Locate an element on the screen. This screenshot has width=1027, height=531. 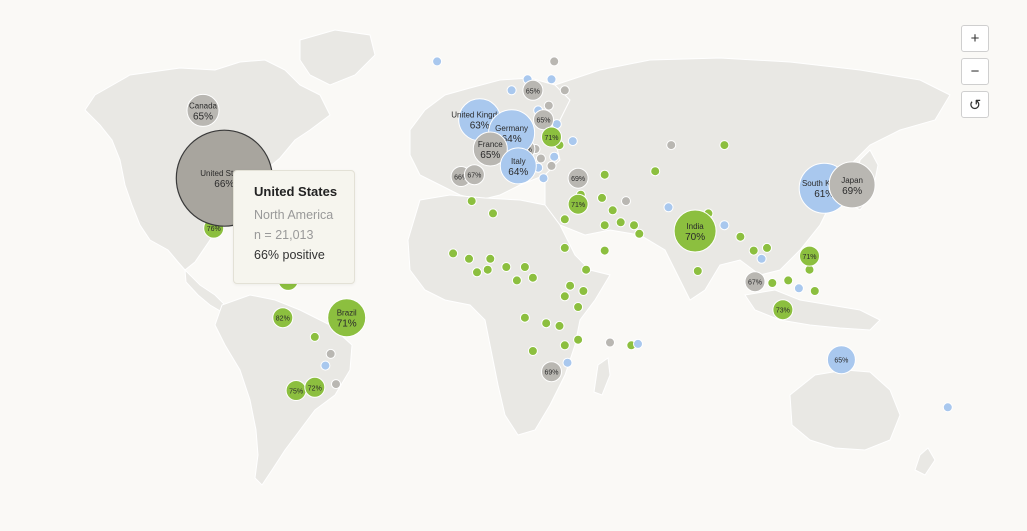
tooltip-sample: n = 21,013 is located at coordinates (284, 235).